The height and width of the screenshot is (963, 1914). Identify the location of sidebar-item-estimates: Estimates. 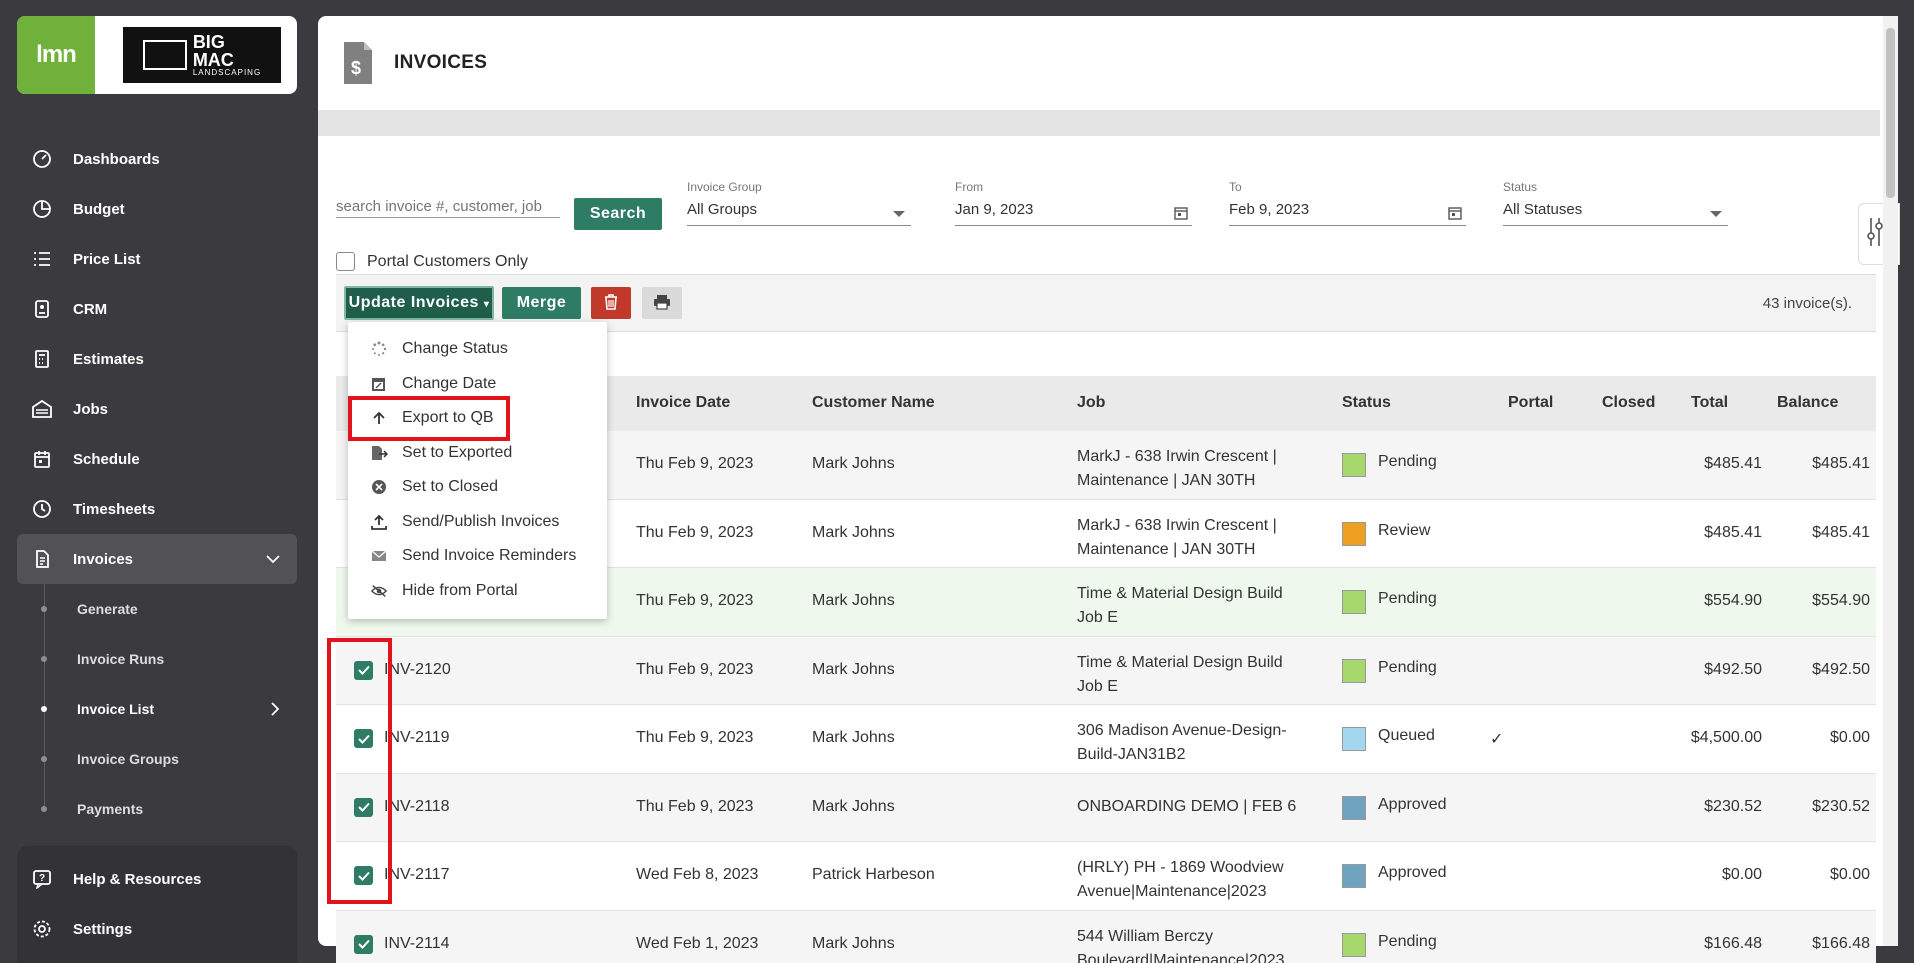
(157, 359).